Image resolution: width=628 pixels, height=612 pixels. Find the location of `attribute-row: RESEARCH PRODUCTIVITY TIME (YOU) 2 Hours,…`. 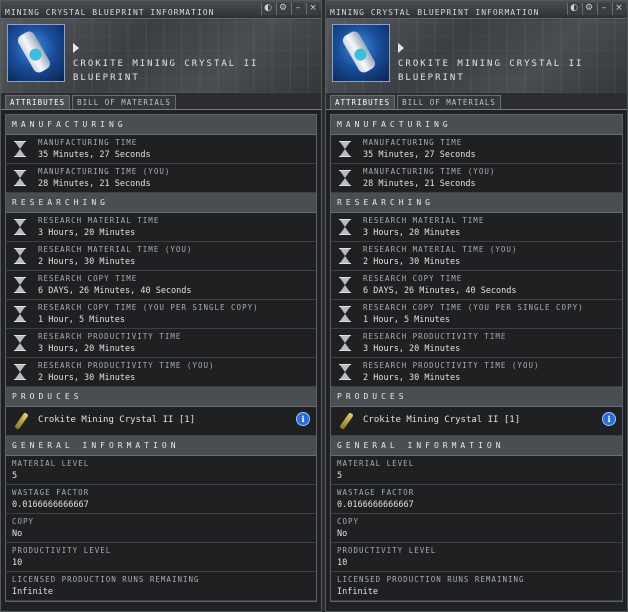

attribute-row: RESEARCH PRODUCTIVITY TIME (YOU) 2 Hours,… is located at coordinates (476, 372).